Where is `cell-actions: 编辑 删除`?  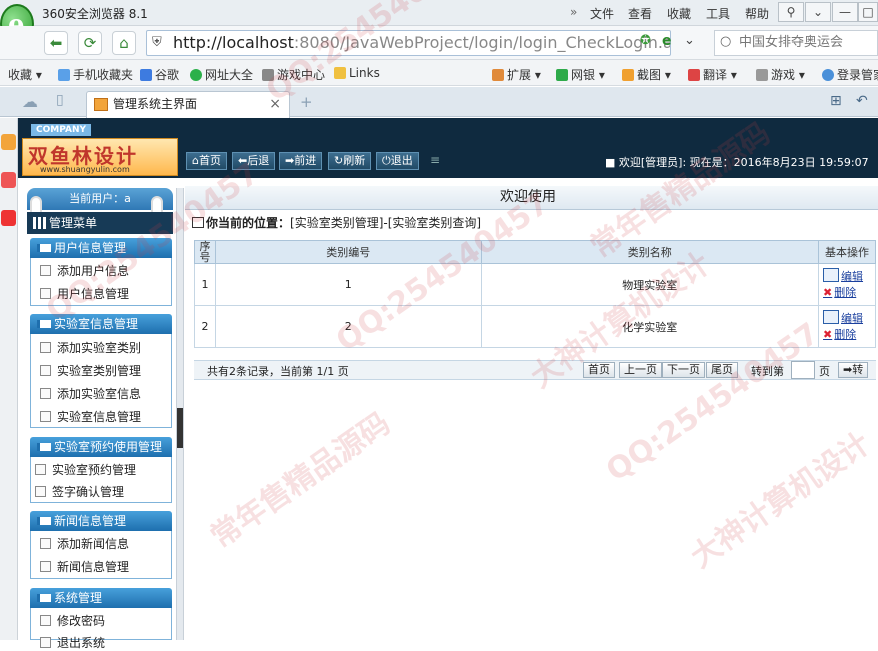 cell-actions: 编辑 删除 is located at coordinates (847, 326).